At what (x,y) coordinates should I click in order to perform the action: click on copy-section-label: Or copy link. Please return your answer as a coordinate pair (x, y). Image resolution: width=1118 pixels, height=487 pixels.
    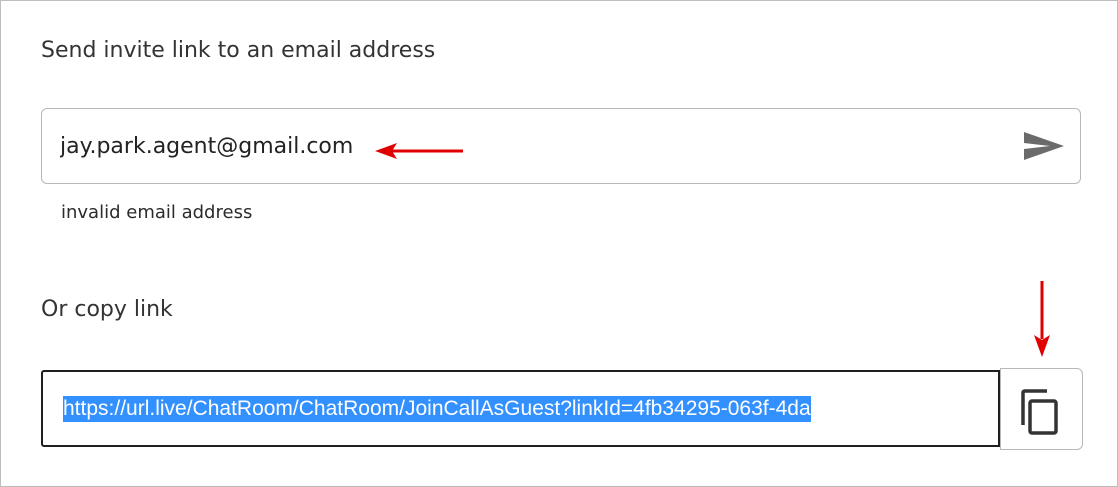
    Looking at the image, I should click on (107, 309).